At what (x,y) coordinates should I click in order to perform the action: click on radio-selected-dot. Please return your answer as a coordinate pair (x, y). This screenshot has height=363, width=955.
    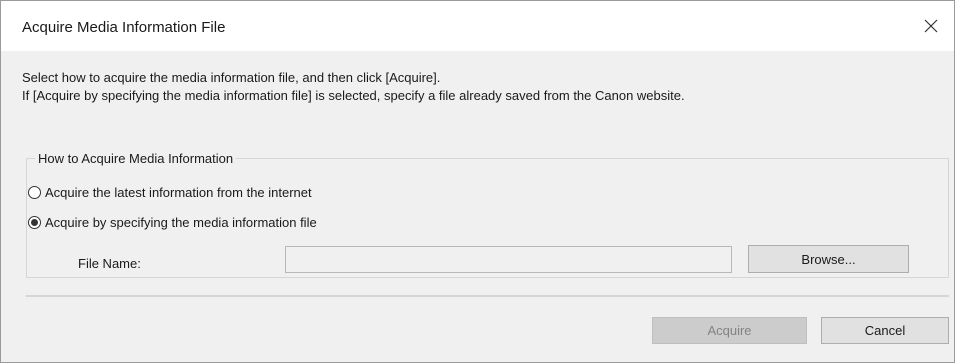
    Looking at the image, I should click on (34, 222).